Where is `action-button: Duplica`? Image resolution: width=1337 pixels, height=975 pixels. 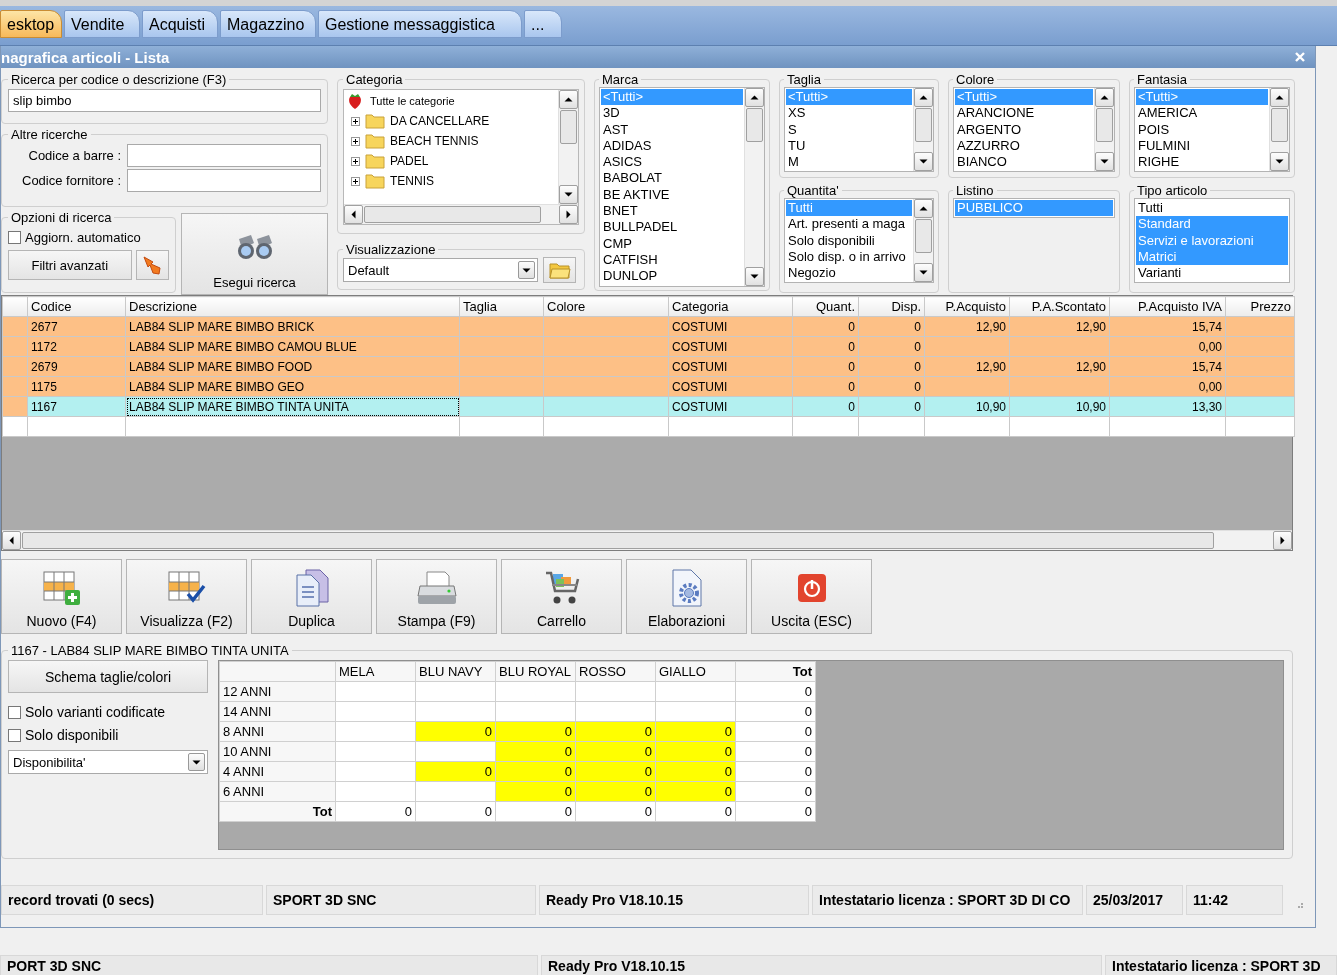
action-button: Duplica is located at coordinates (311, 596).